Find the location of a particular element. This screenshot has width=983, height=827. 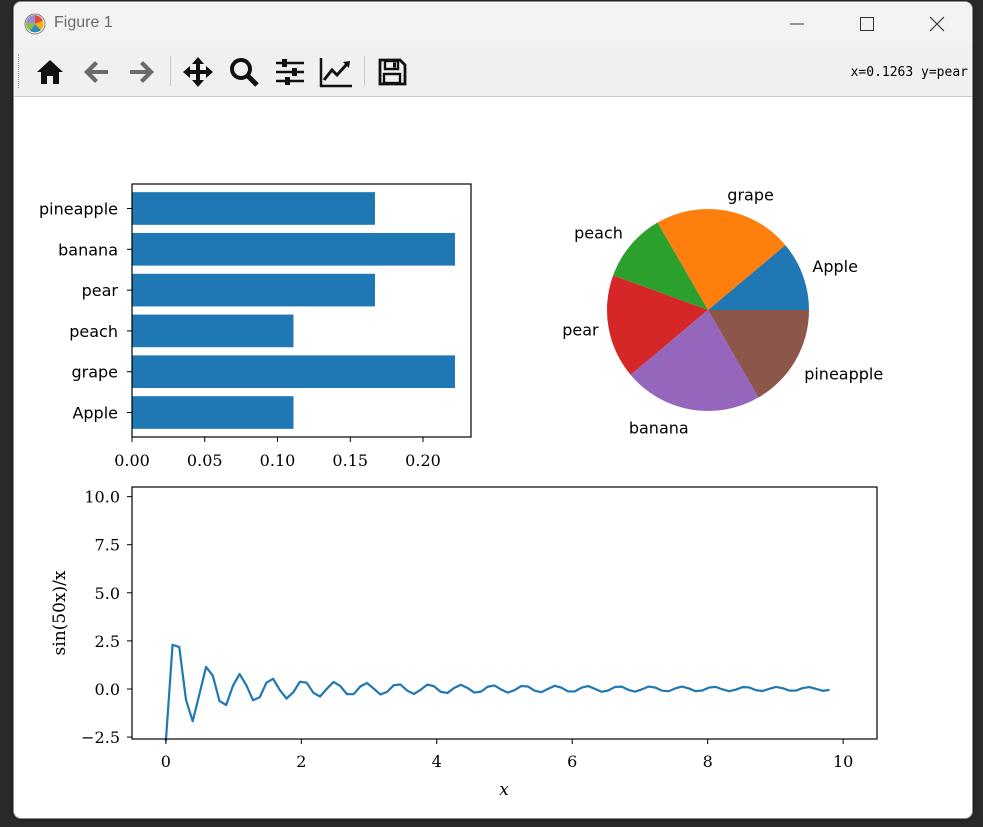

close-icon is located at coordinates (937, 24).